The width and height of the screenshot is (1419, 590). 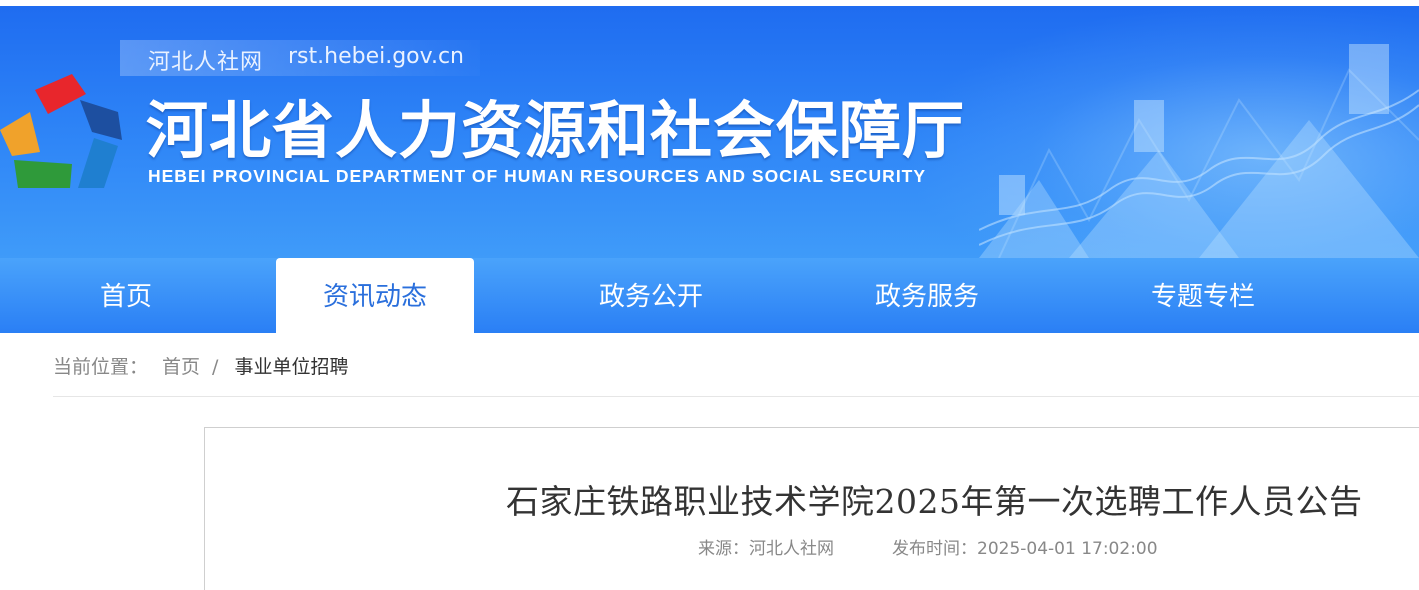 I want to click on department-title: 河北省人力资源和社会保障厅, so click(x=556, y=130).